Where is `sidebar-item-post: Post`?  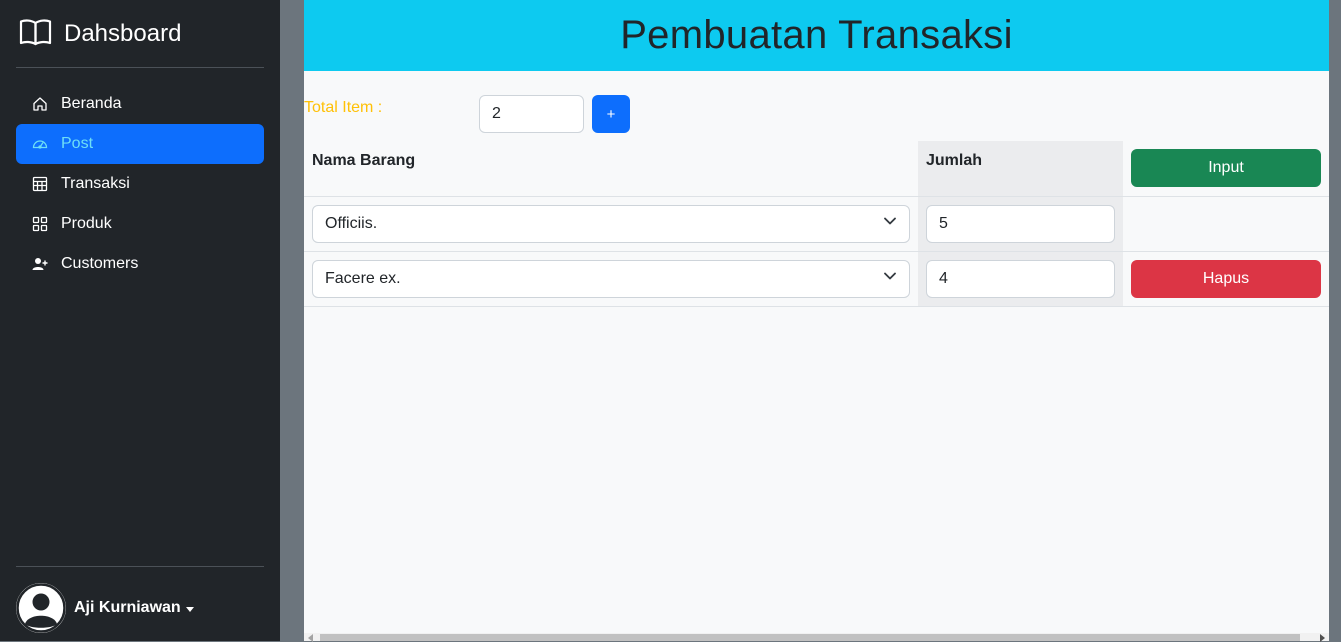 sidebar-item-post: Post is located at coordinates (140, 144).